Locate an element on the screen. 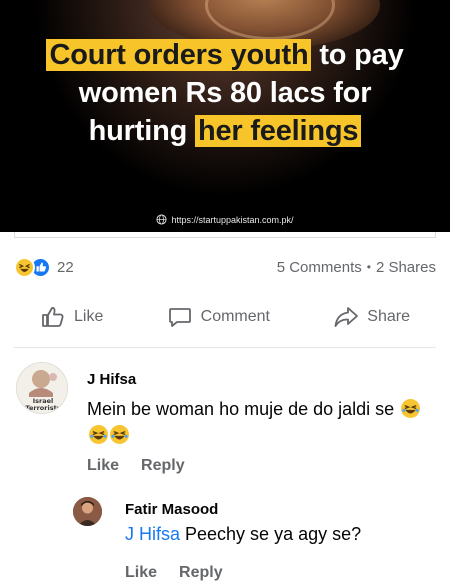  avatar-image: Israel Terrorists is located at coordinates (42, 388).